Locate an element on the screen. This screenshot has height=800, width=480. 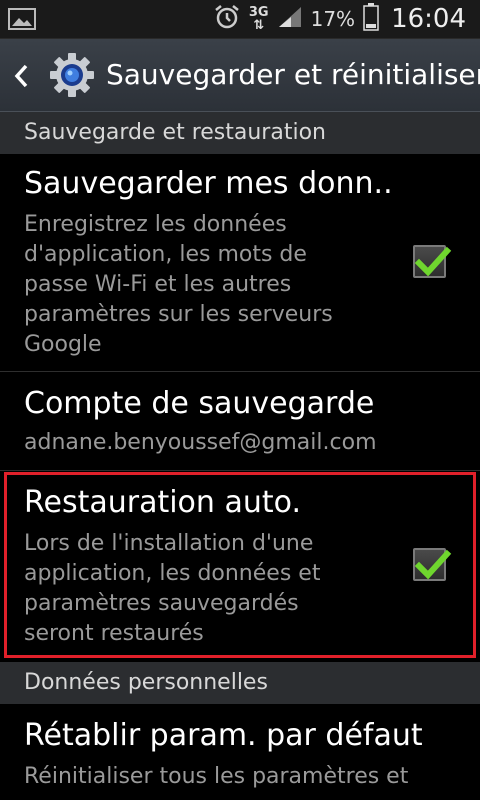
summary-line: passe Wi-Fi et les autres is located at coordinates (158, 284).